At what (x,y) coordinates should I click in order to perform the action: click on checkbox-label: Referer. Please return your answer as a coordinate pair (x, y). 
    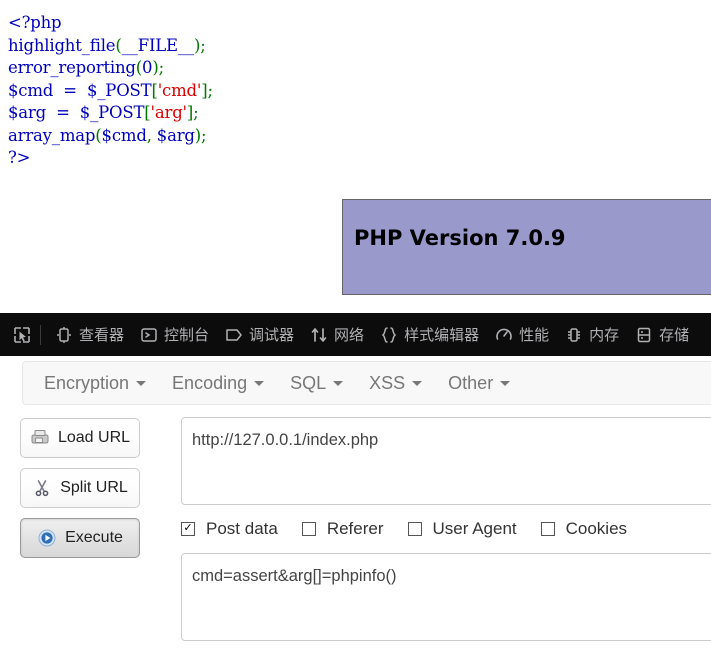
    Looking at the image, I should click on (355, 528).